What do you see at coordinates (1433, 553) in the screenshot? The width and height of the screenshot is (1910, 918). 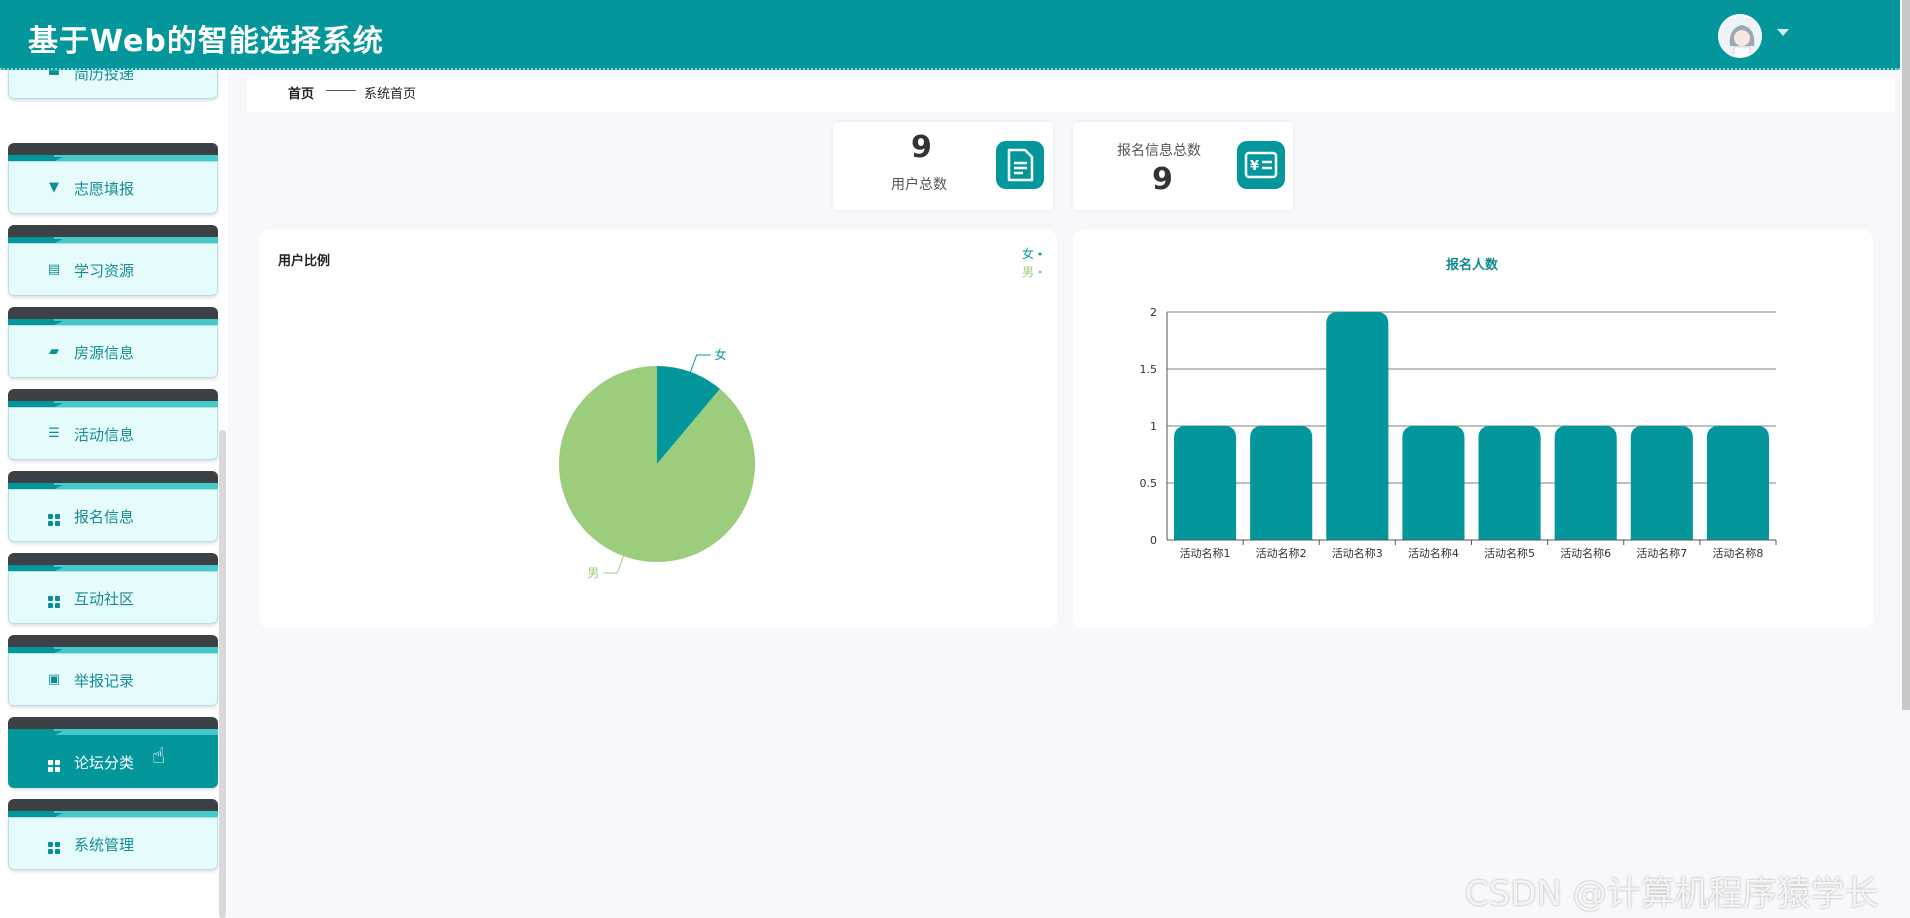 I see `x-tick-label: 活动名称4` at bounding box center [1433, 553].